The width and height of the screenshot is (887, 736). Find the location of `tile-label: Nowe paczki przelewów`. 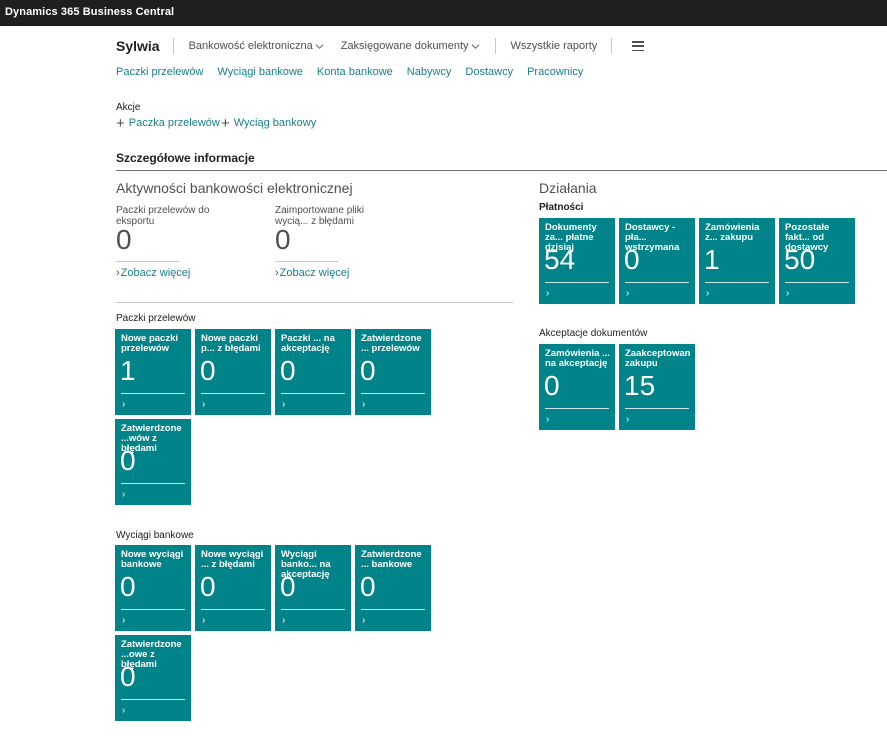

tile-label: Nowe paczki przelewów is located at coordinates (150, 344).